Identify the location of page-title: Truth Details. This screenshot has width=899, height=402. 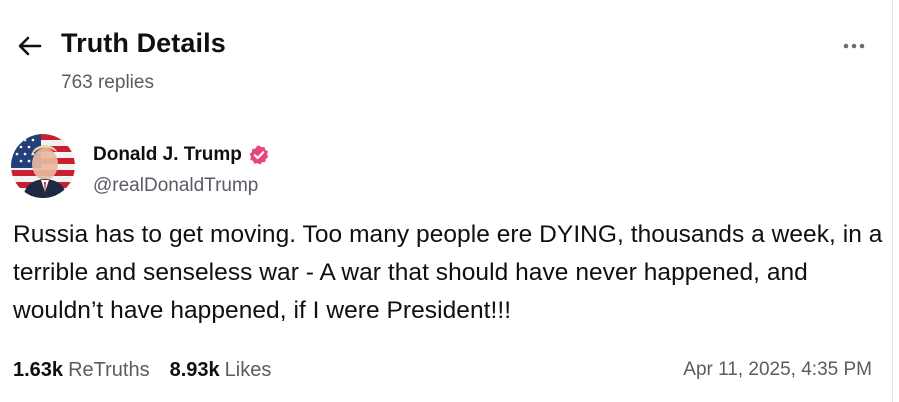
(143, 43).